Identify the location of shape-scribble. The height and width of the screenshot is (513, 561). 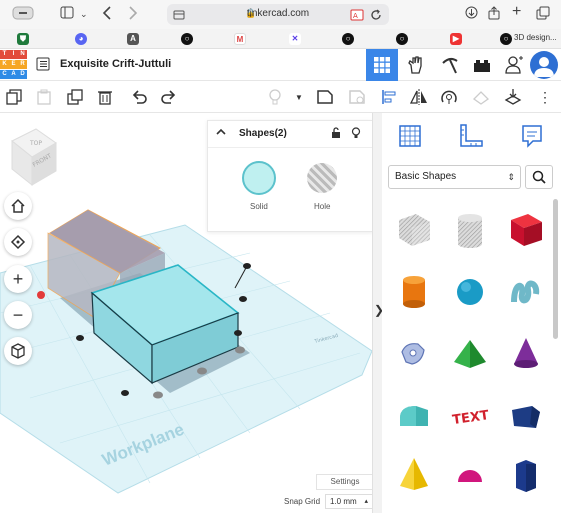
(526, 292).